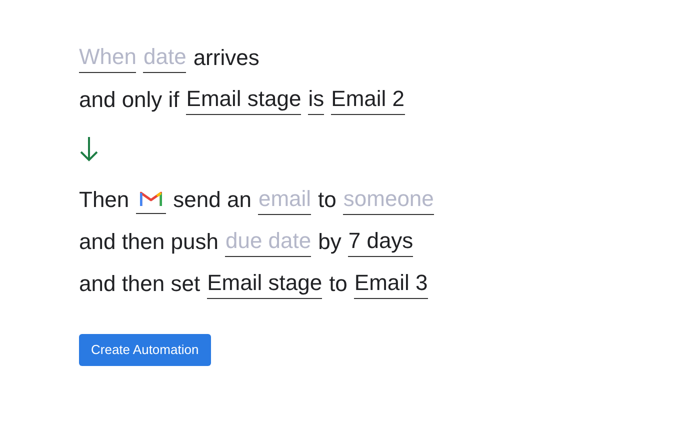 The image size is (689, 439). I want to click on sentence-text: and then push, so click(148, 242).